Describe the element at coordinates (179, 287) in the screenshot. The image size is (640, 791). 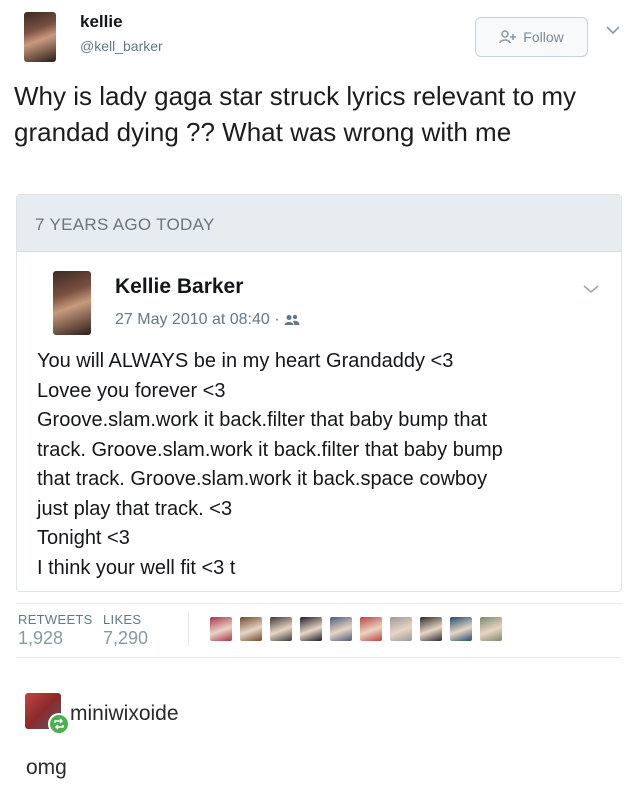
I see `post-author-name: Kellie Barker` at that location.